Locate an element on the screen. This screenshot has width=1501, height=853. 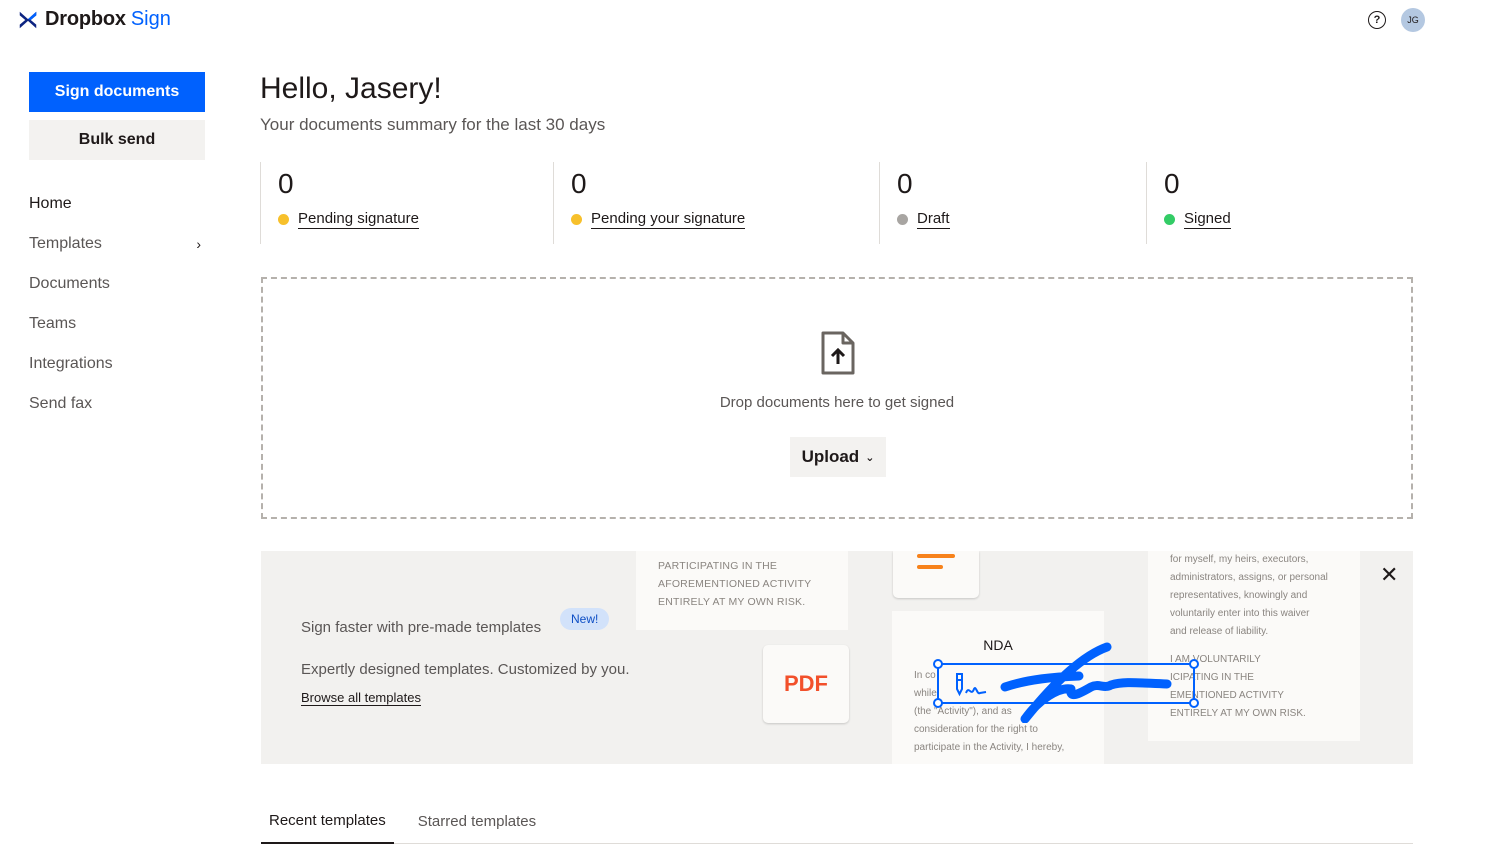
card-text-line: participate in the Activity, I hereby, is located at coordinates (989, 747).